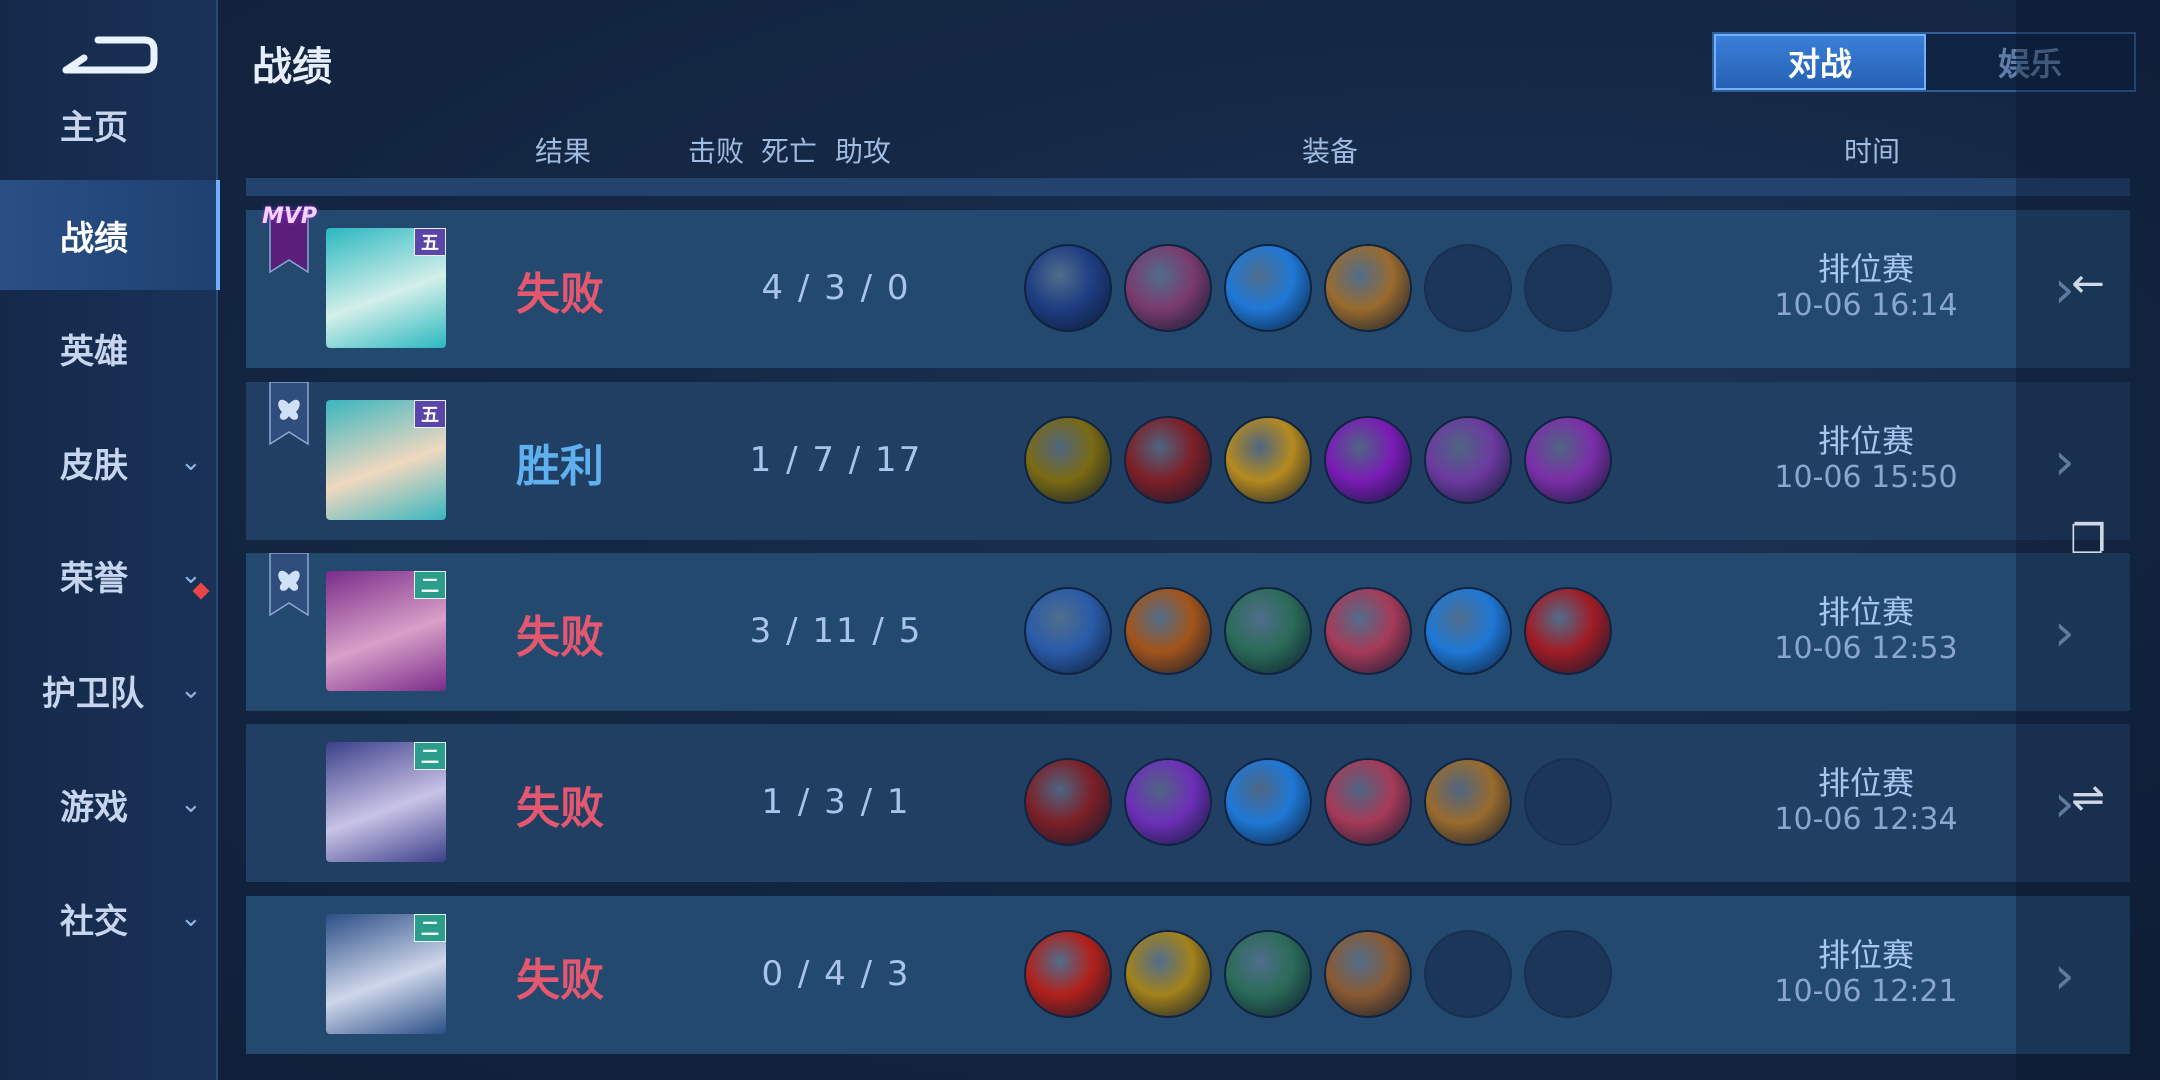 This screenshot has height=1080, width=2160. Describe the element at coordinates (1872, 151) in the screenshot. I see `column-time: 时间` at that location.